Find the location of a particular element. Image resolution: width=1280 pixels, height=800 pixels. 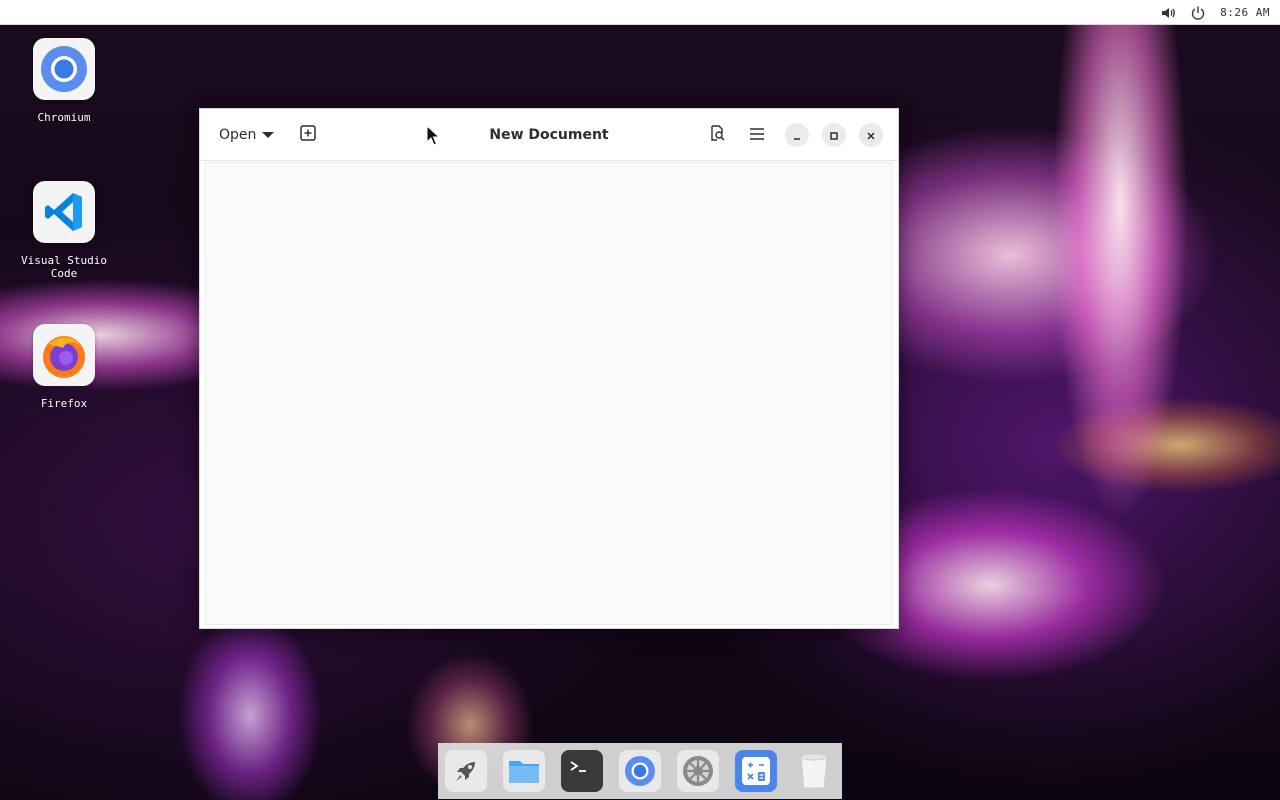

desktop-icon-chromium: Chromium is located at coordinates (64, 81).